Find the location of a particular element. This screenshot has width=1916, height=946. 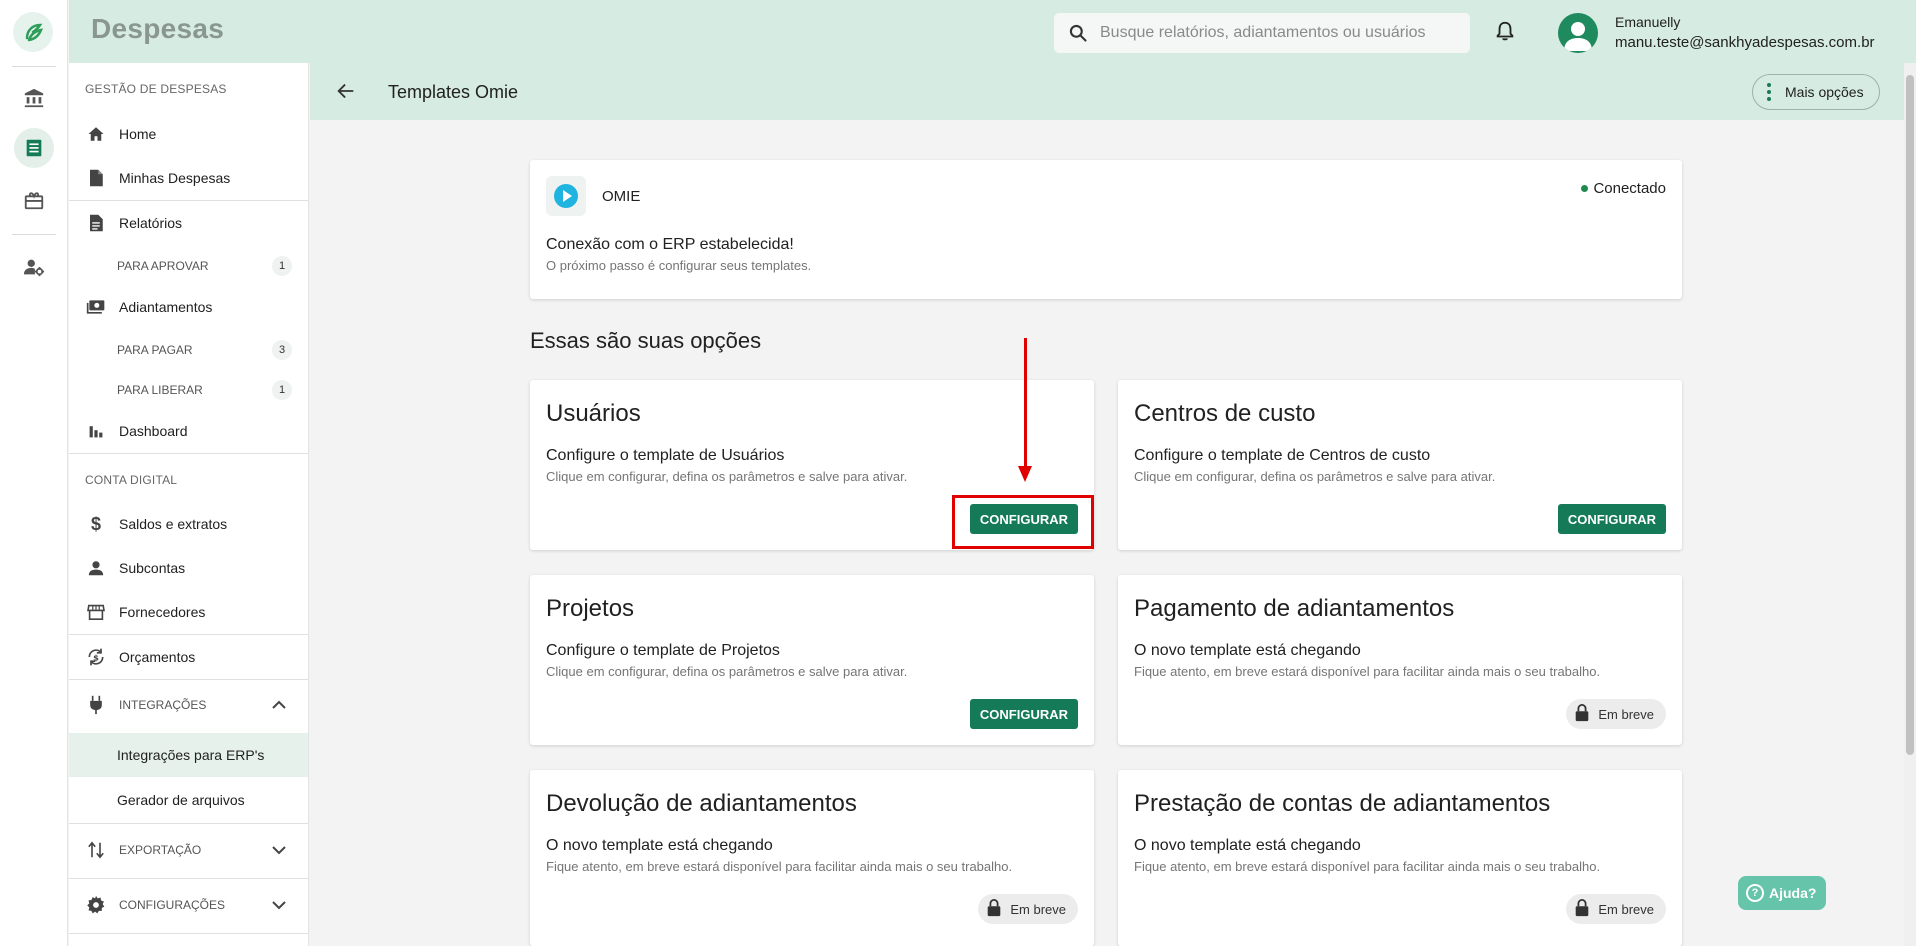

sidebar-group-label: CONFIGURAÇÕES is located at coordinates (172, 905).